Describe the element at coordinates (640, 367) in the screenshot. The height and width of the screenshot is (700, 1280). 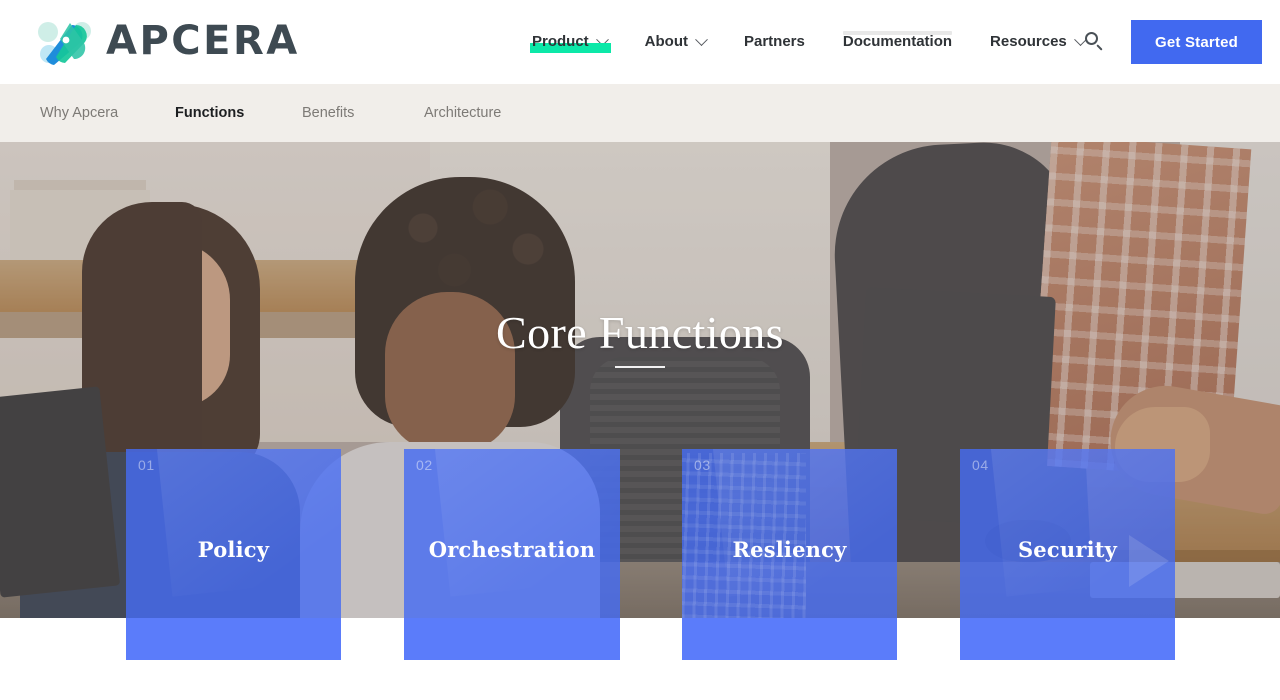
I see `title-divider` at that location.